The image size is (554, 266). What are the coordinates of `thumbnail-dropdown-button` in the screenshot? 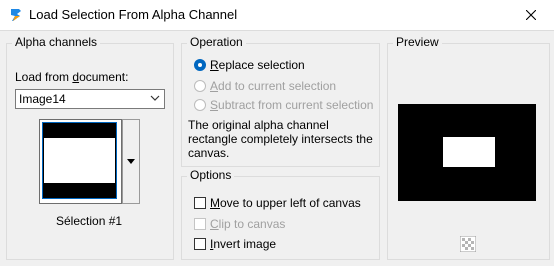 It's located at (131, 161).